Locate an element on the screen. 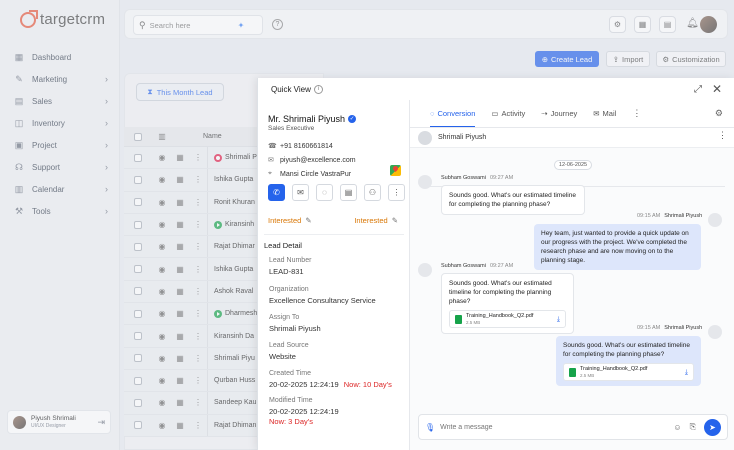 The height and width of the screenshot is (450, 734). table-row: ◉ ▦ ⋮ Kiransinh is located at coordinates (191, 225).